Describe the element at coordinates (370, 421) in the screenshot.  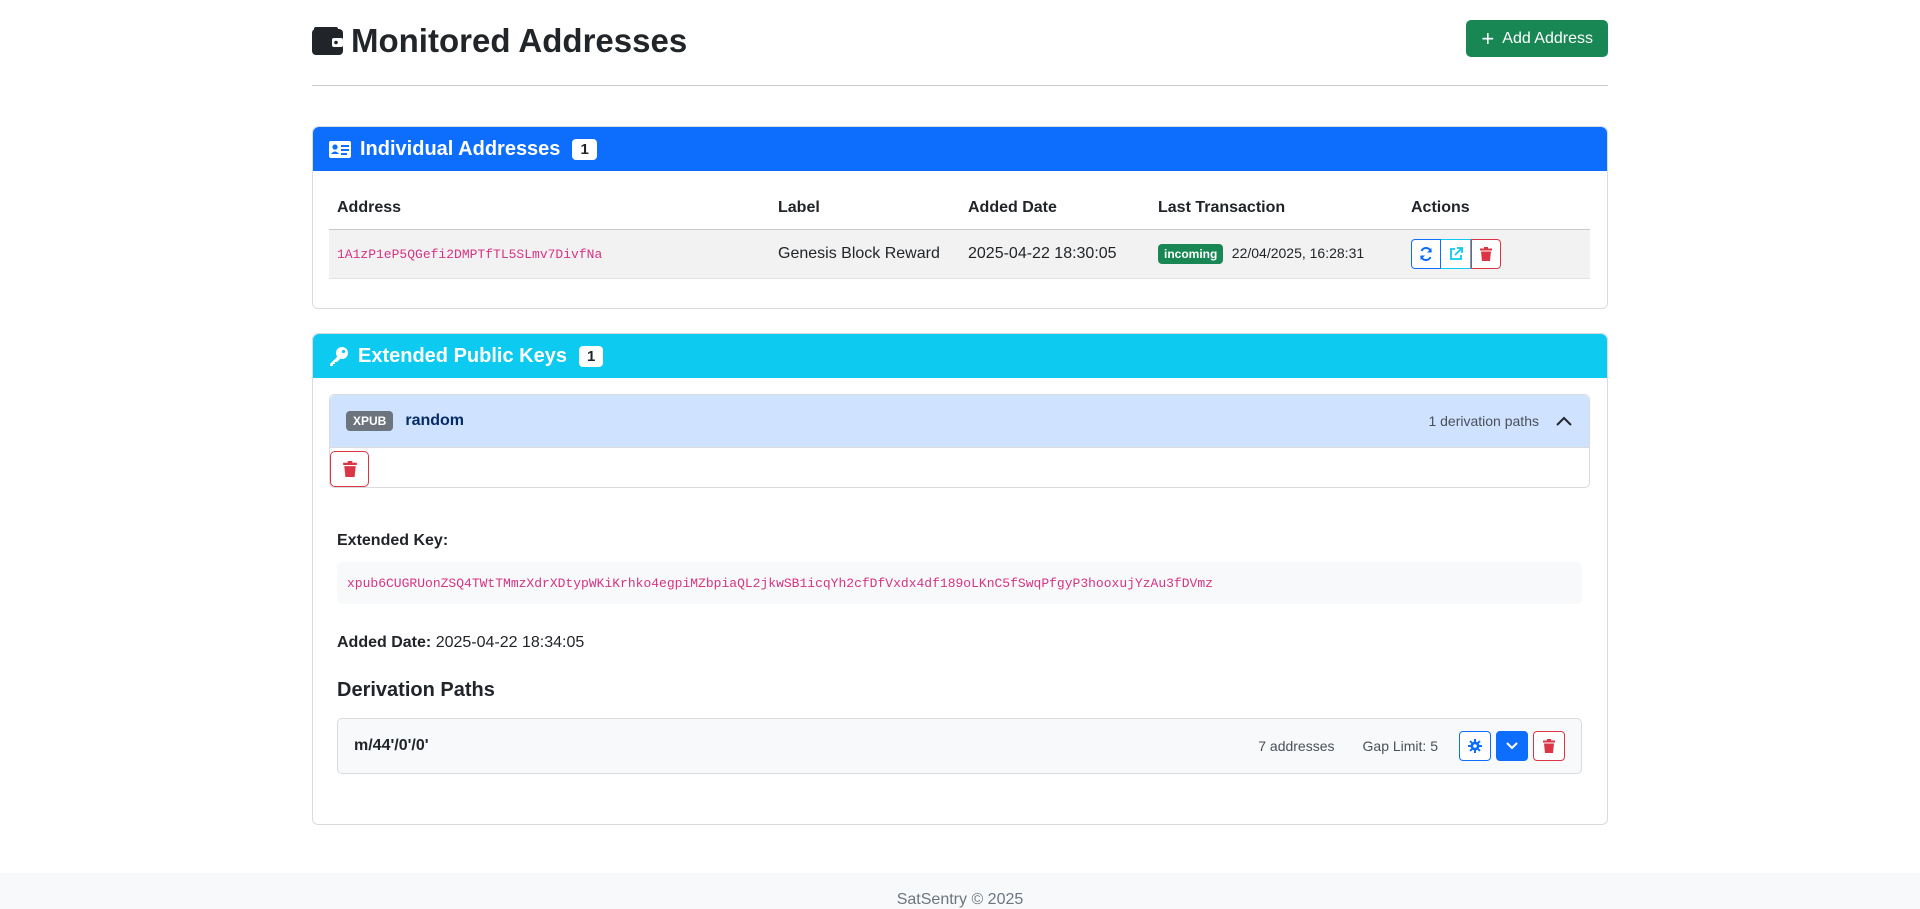
I see `xpub-type-badge: XPUB` at that location.